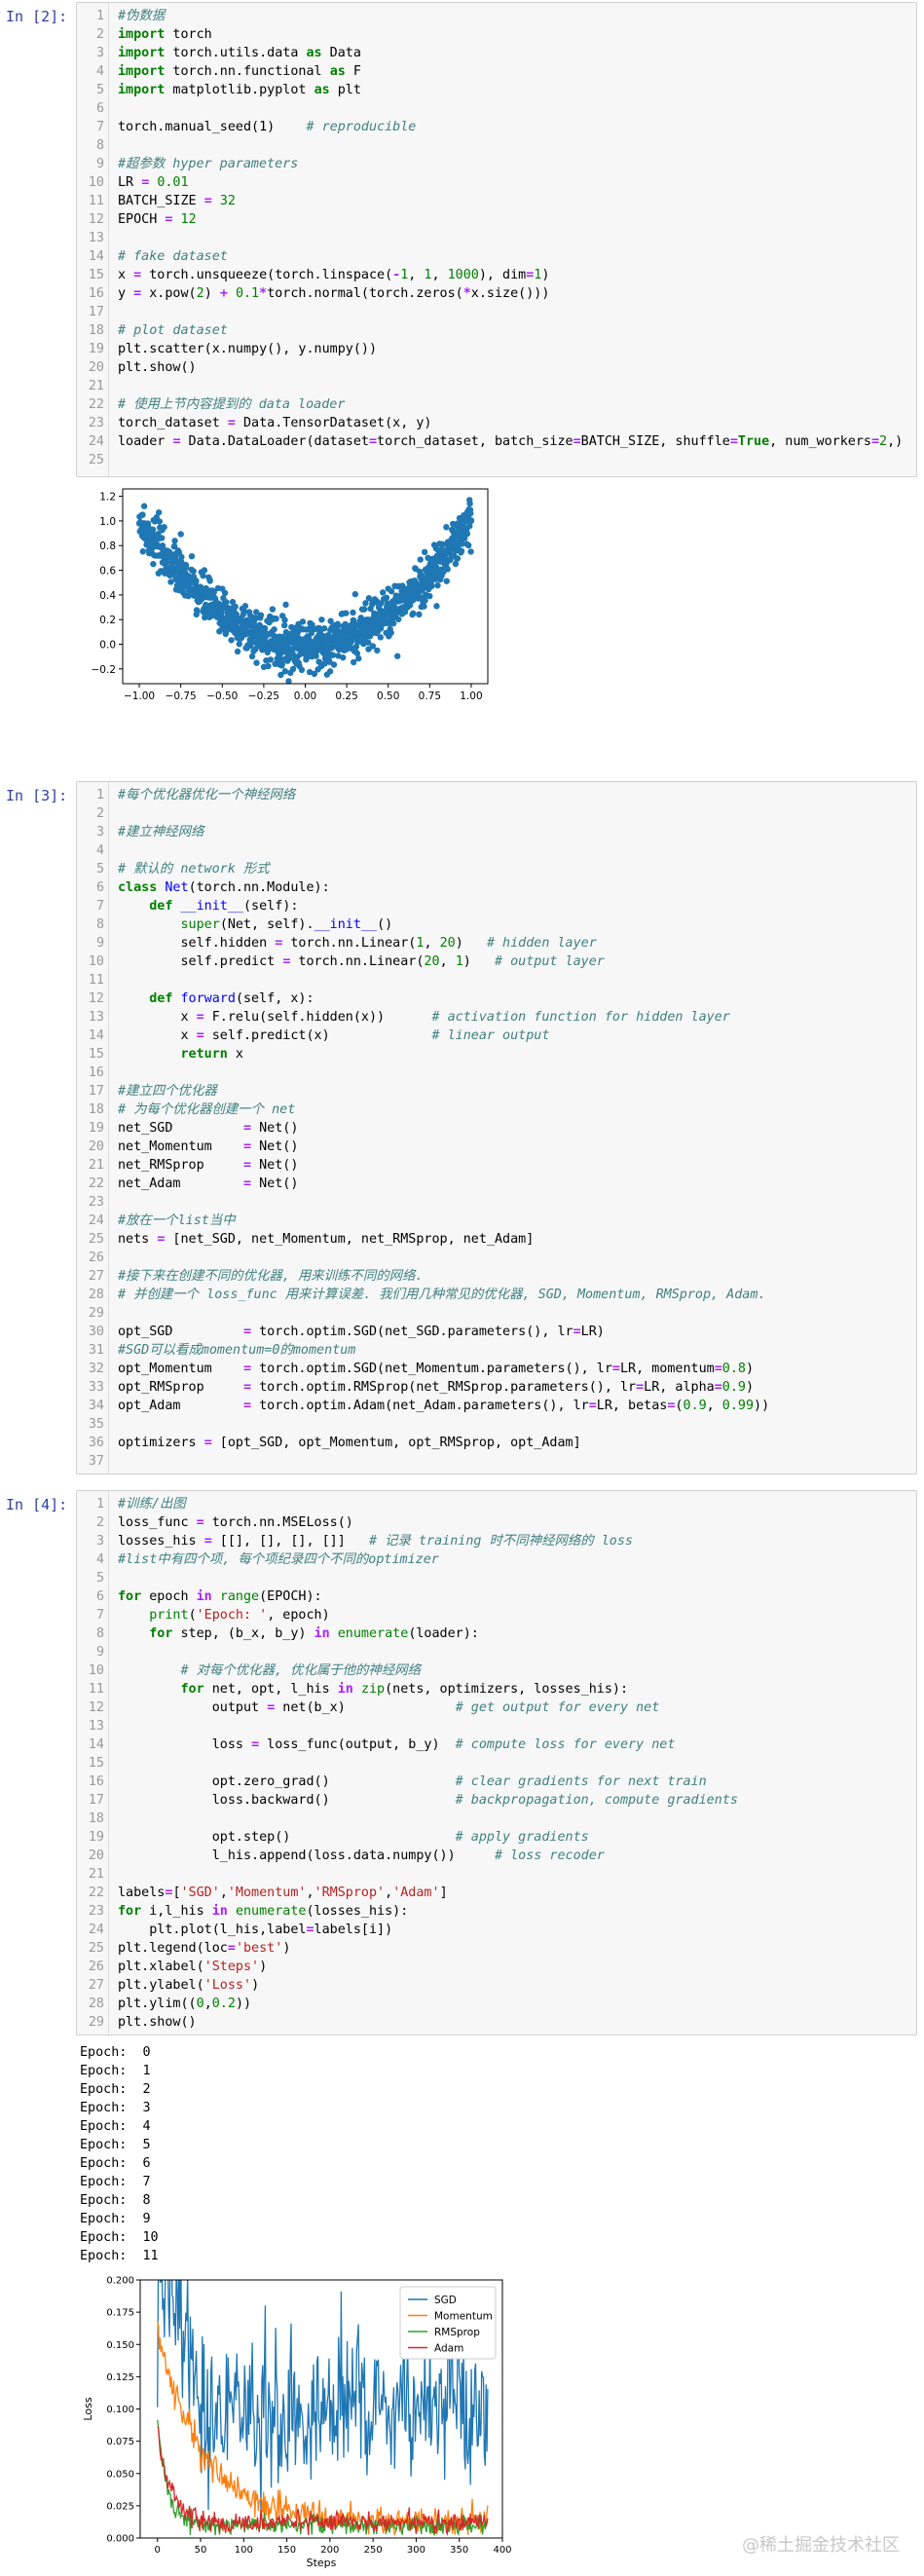 The height and width of the screenshot is (2576, 924). What do you see at coordinates (495, 34) in the screenshot?
I see `code-line: 2 import torch` at bounding box center [495, 34].